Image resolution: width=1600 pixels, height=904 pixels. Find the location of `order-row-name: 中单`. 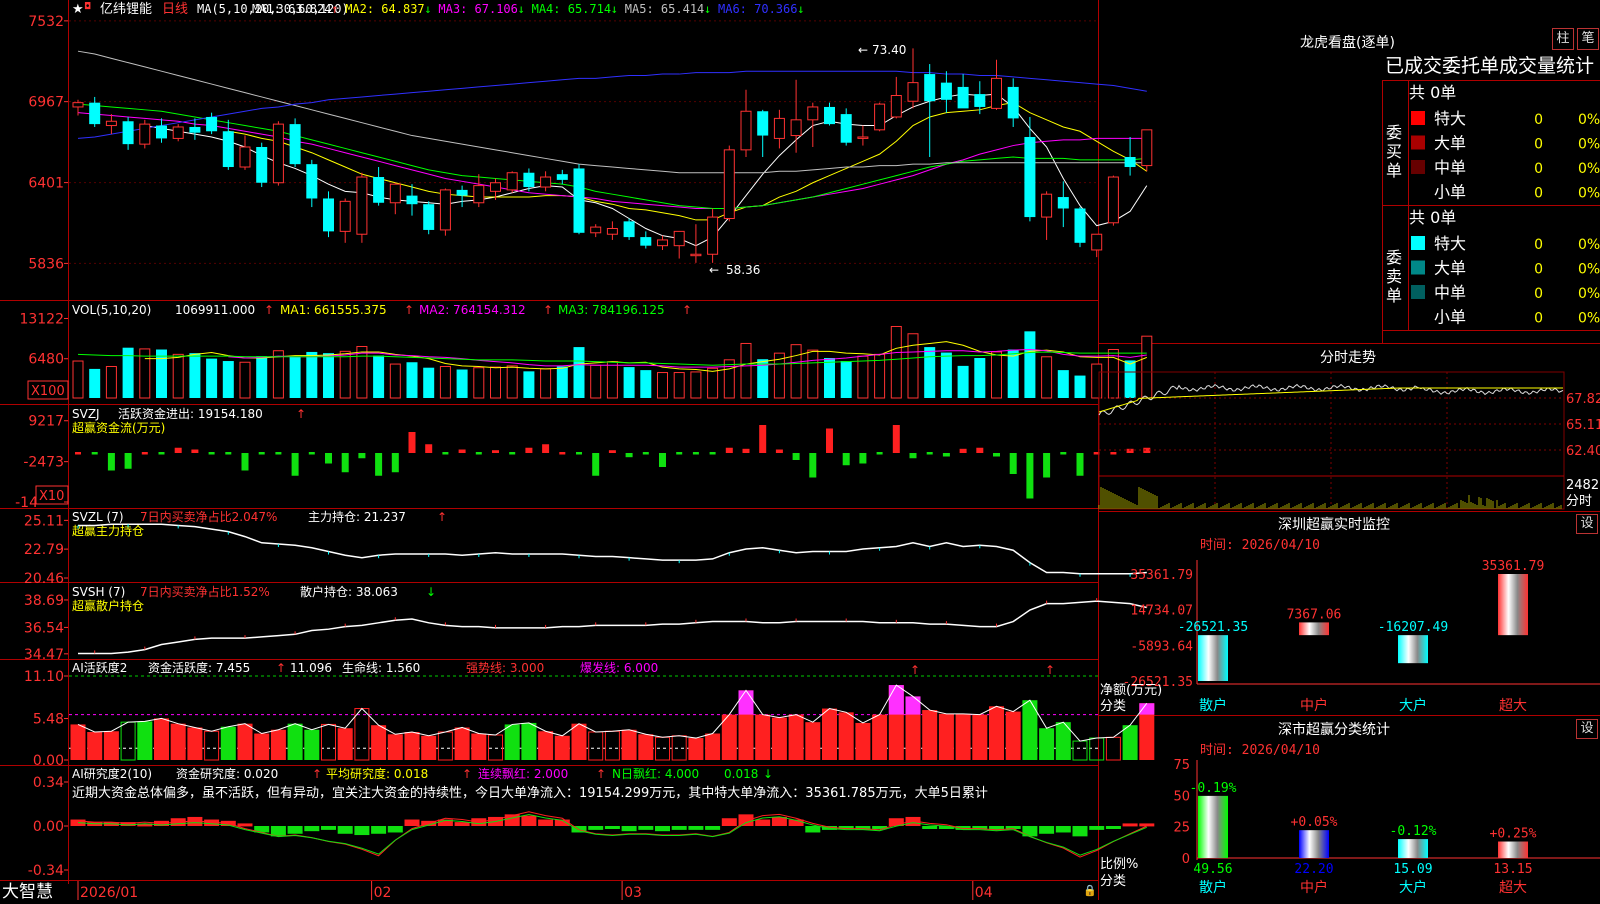

order-row-name: 中单 is located at coordinates (1450, 292).